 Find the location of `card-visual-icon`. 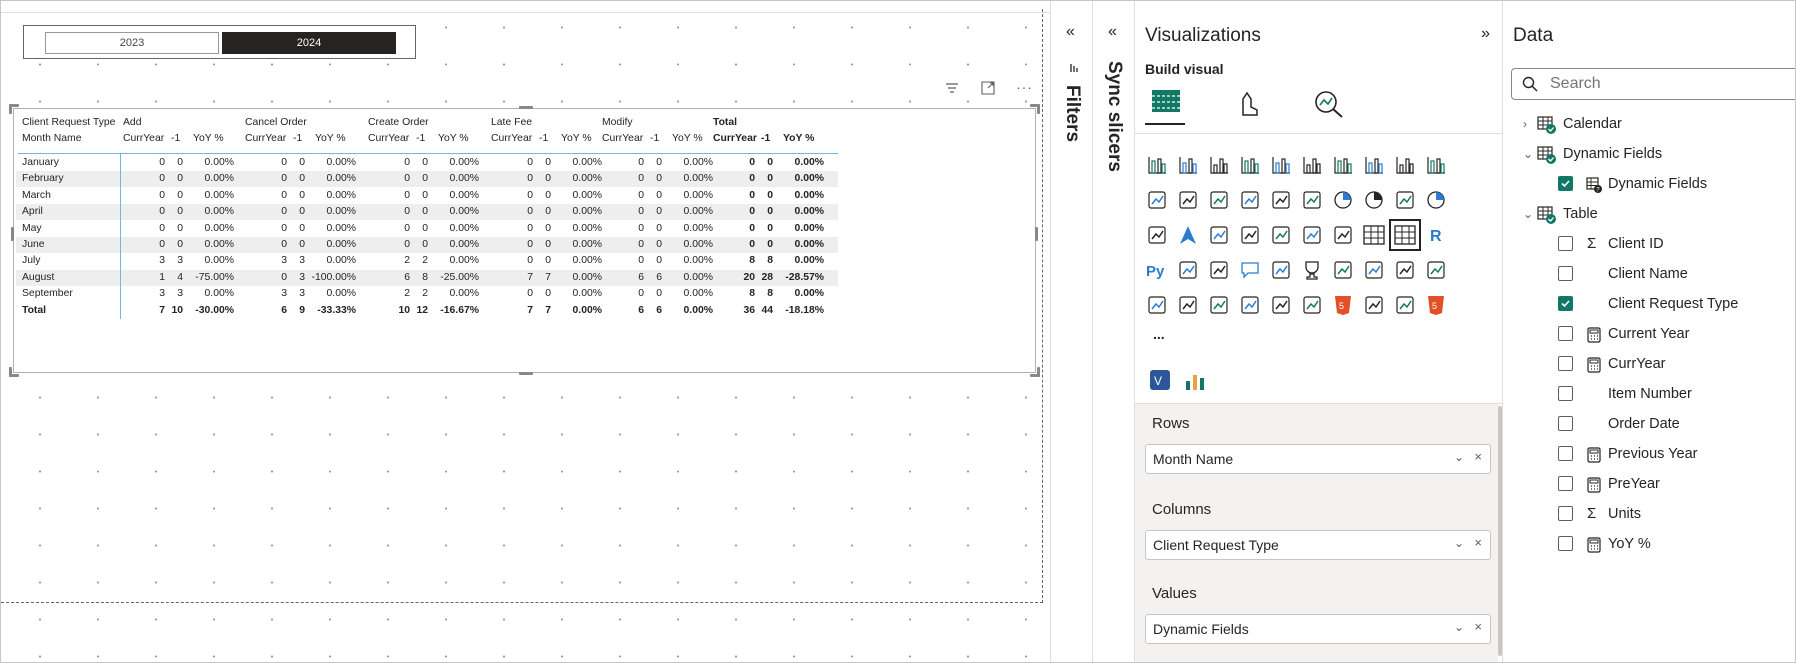

card-visual-icon is located at coordinates (1250, 235).